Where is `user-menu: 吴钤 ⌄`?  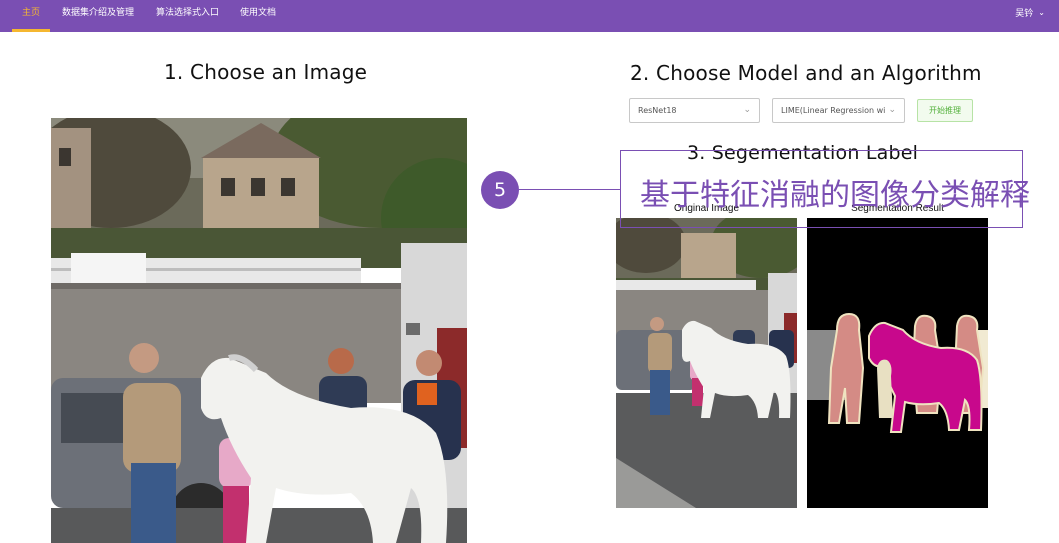
user-menu: 吴钤 ⌄ is located at coordinates (1030, 14).